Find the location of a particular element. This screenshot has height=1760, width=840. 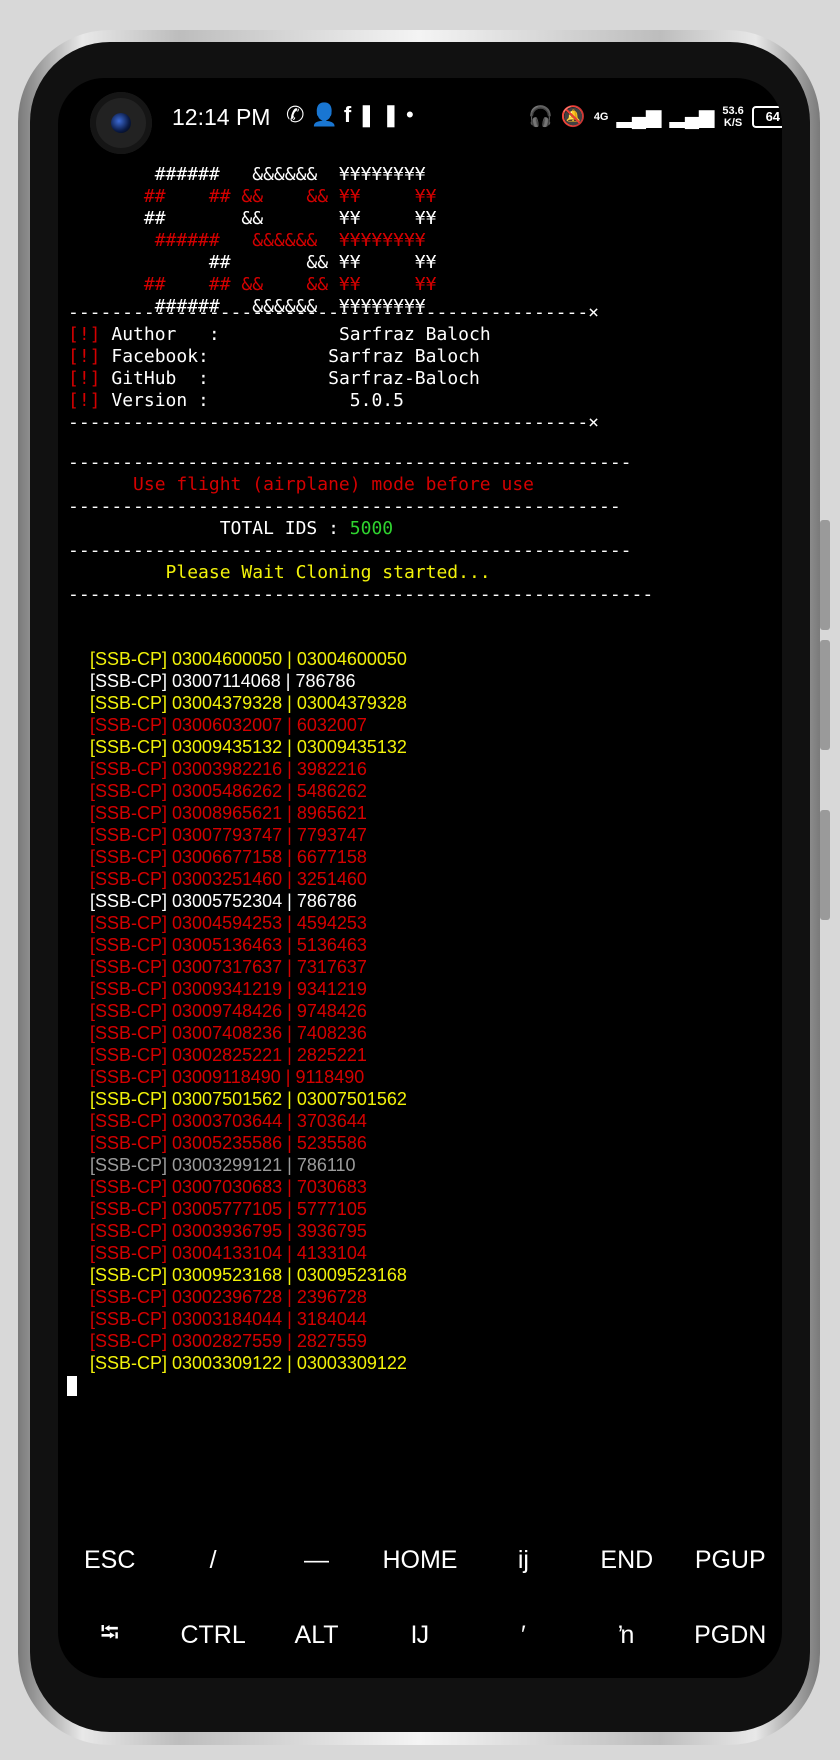

result-row: [SSB-CP] 03006032007 | 6032007 is located at coordinates (228, 725).